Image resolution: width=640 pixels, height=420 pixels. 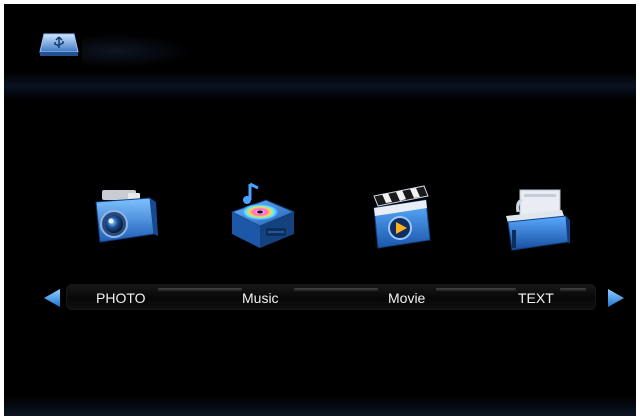 I want to click on camera-icon, so click(x=124, y=220).